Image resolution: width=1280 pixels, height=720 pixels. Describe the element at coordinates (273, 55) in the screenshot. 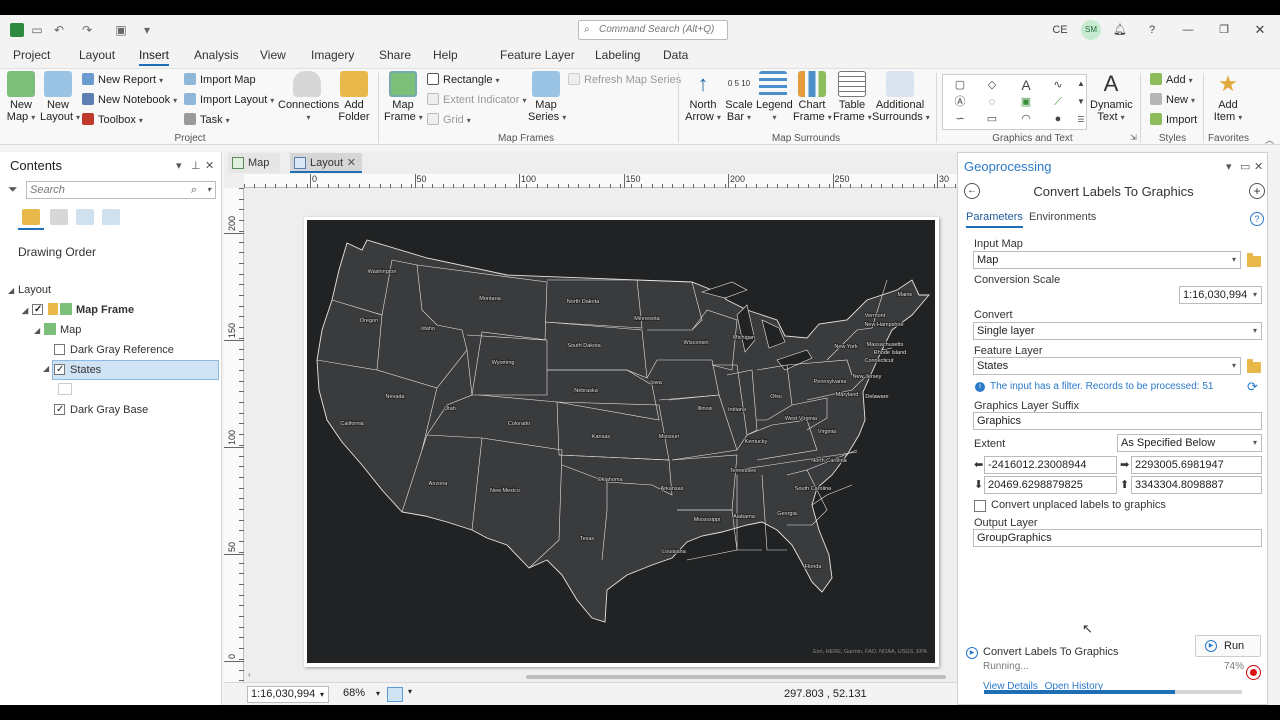

I see `tab-view: View` at that location.